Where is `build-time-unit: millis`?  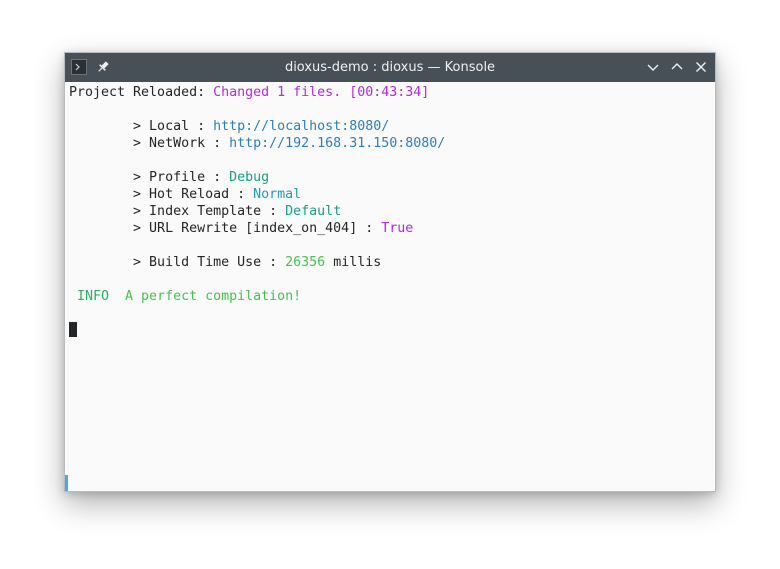 build-time-unit: millis is located at coordinates (353, 262).